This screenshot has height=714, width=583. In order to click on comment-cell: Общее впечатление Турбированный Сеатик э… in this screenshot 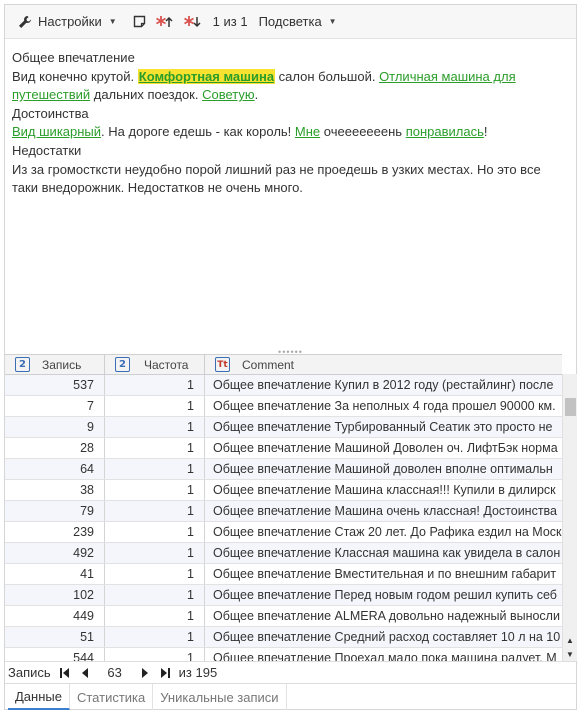, I will do `click(383, 427)`.